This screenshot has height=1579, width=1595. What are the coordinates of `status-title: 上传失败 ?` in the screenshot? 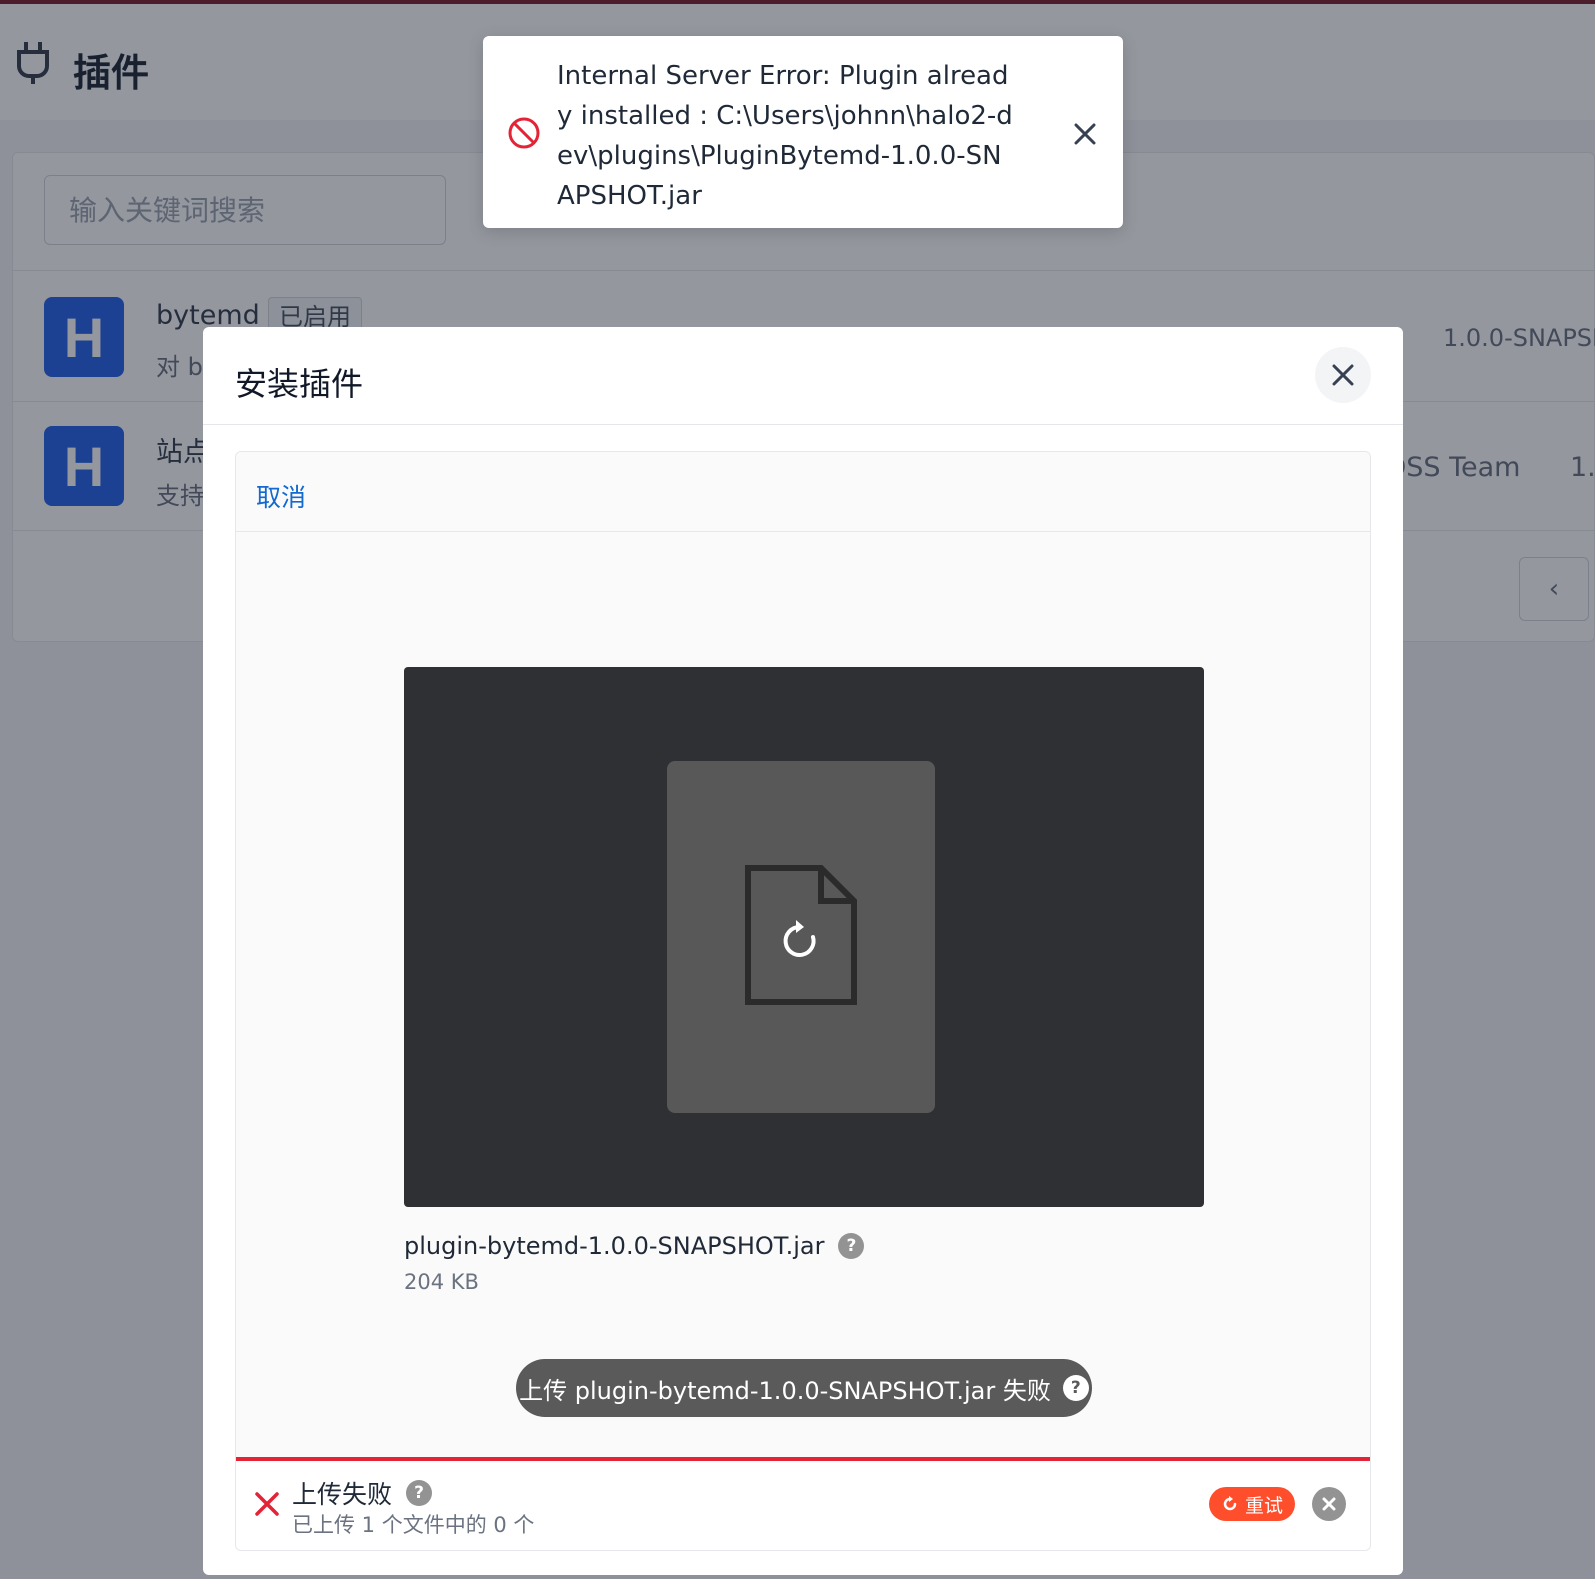 It's located at (362, 1493).